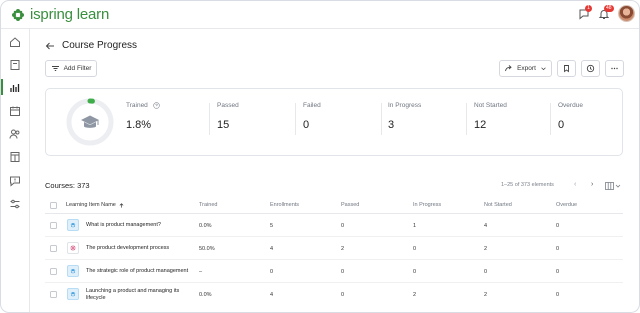 The height and width of the screenshot is (313, 640). I want to click on stat-in-progress-label: In Progress, so click(405, 105).